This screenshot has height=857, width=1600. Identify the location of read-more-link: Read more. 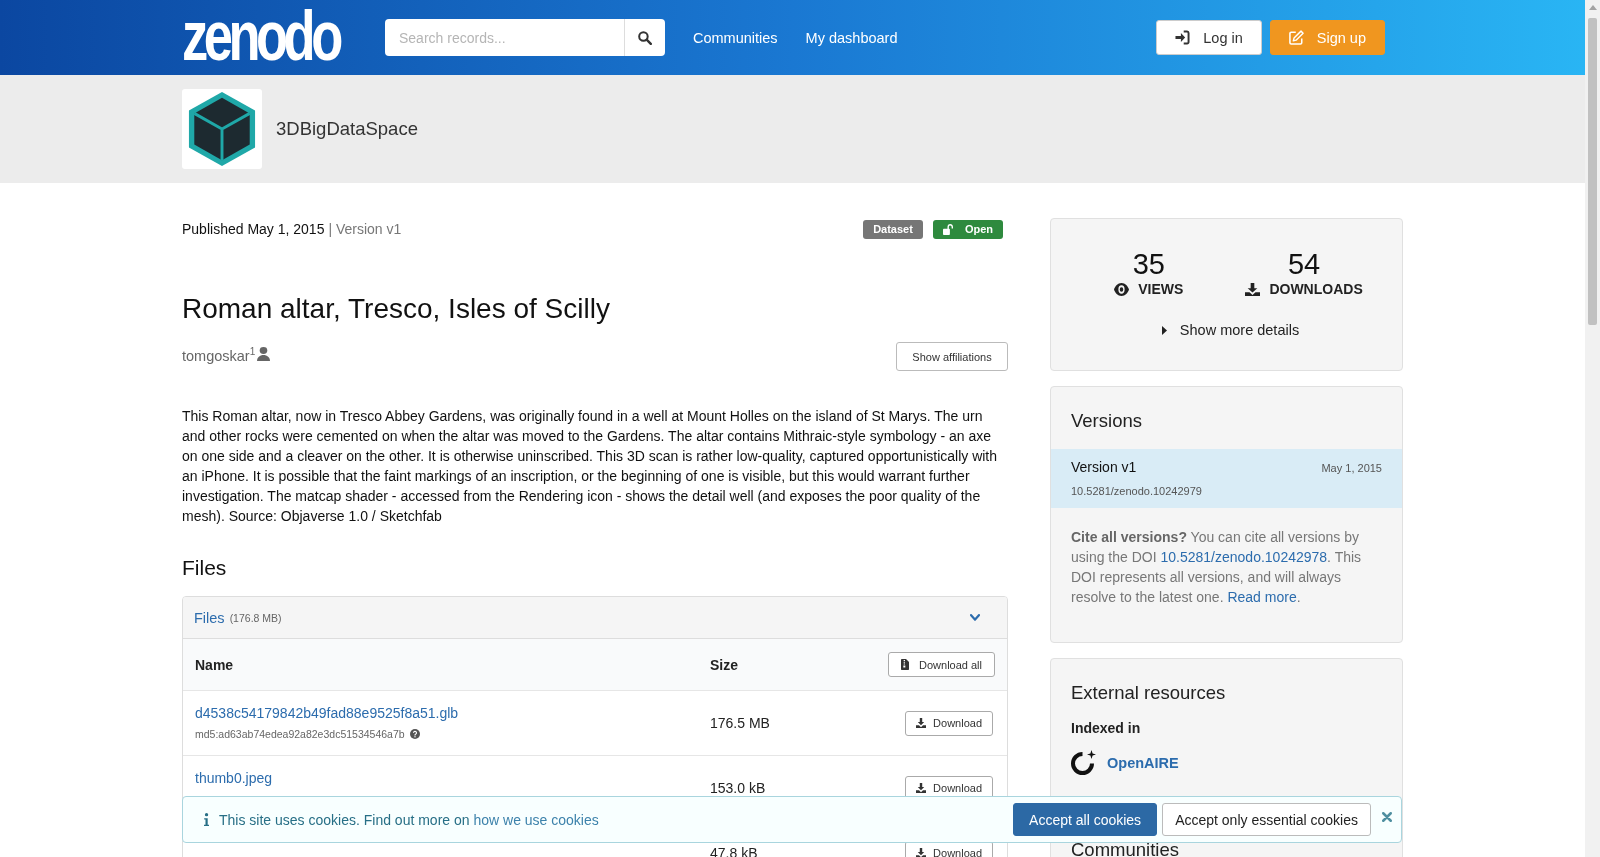
(1262, 597).